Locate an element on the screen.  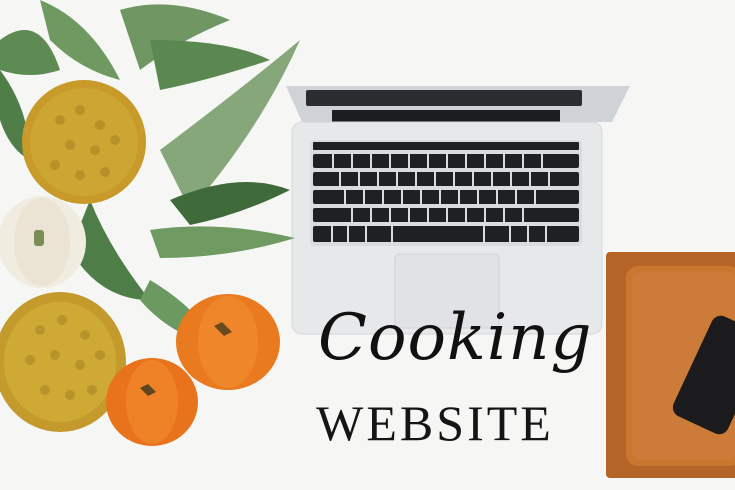
wooden-board is located at coordinates (670, 365).